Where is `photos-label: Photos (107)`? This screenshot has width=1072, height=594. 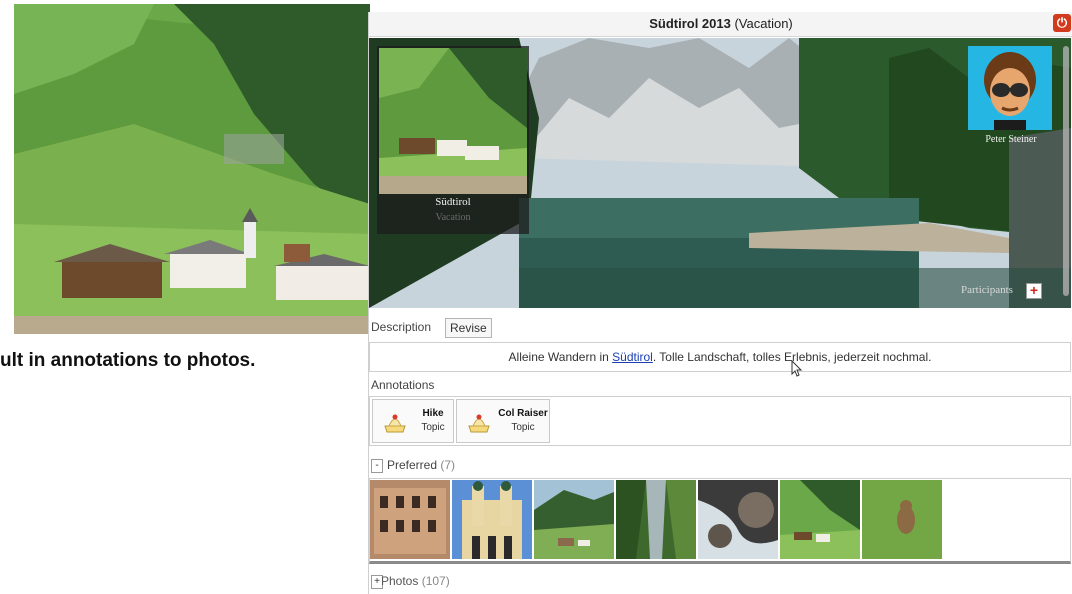
photos-label: Photos (107) is located at coordinates (415, 581).